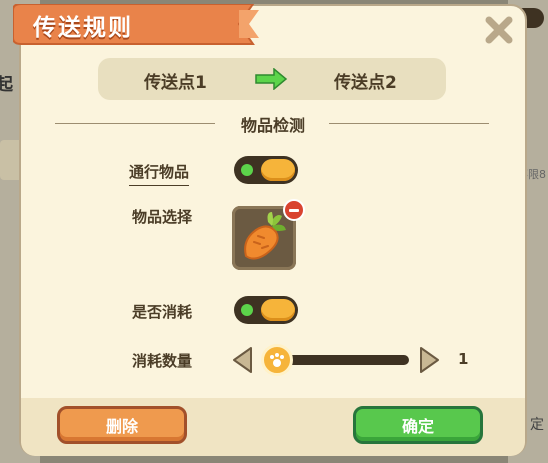 This screenshot has width=548, height=463. Describe the element at coordinates (142, 25) in the screenshot. I see `title-ribbon: 传送规则` at that location.